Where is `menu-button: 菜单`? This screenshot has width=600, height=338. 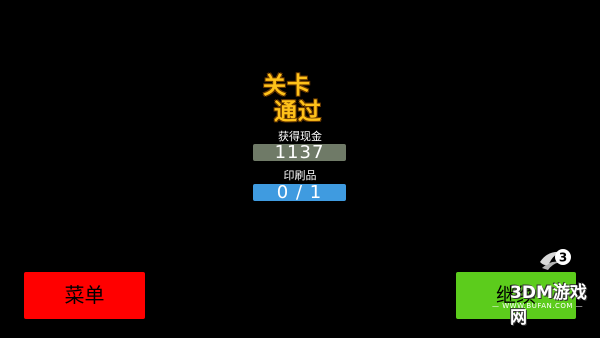
menu-button: 菜单 is located at coordinates (84, 295).